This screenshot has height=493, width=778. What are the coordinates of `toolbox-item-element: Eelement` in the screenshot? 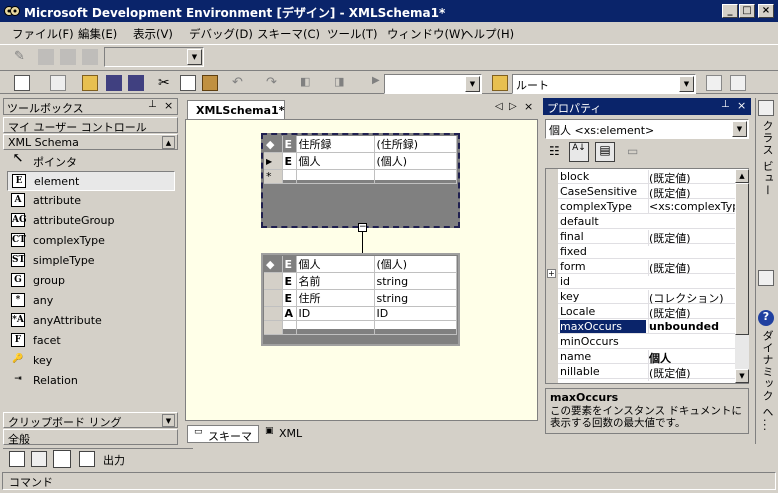 It's located at (91, 181).